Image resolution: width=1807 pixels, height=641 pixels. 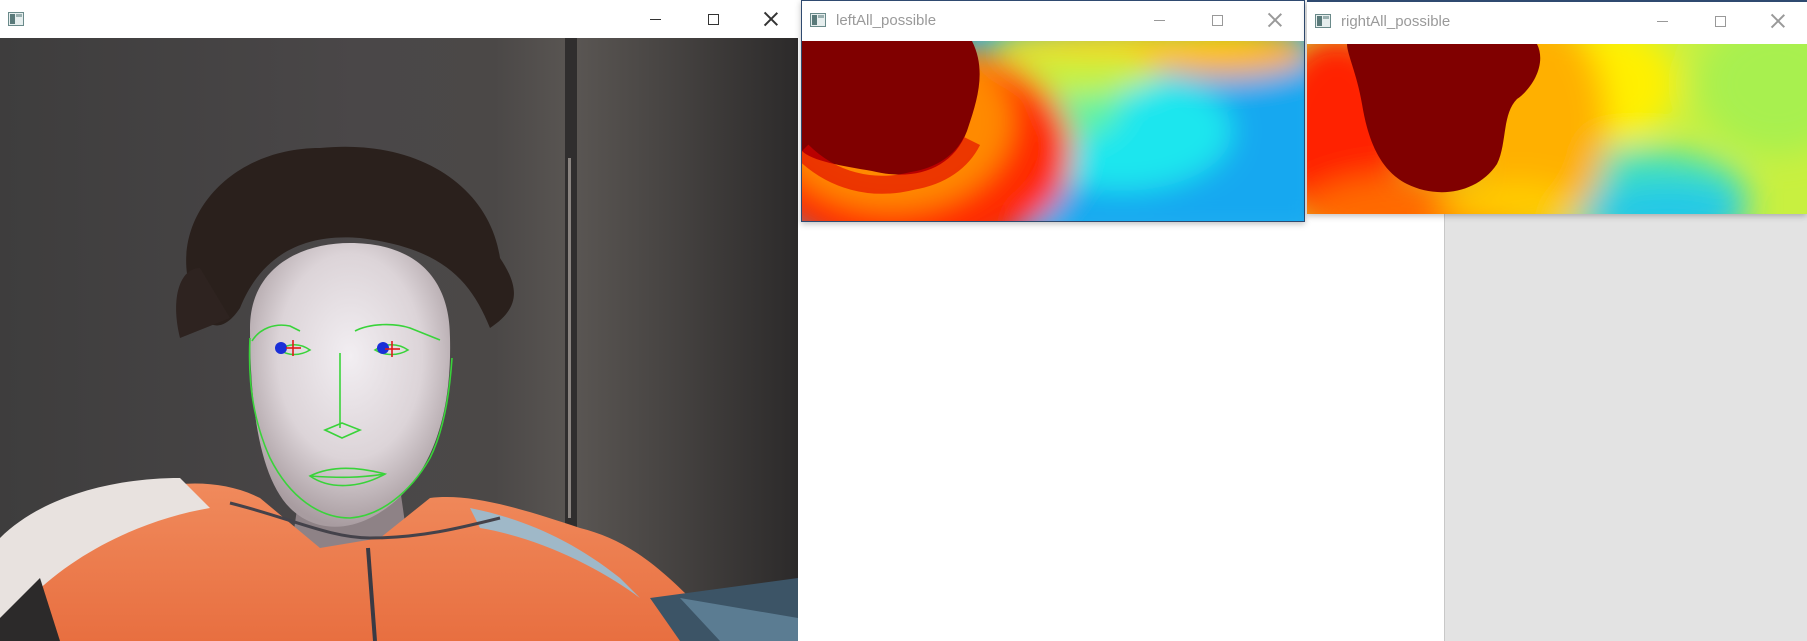 I want to click on right-heatmap-image, so click(x=1557, y=129).